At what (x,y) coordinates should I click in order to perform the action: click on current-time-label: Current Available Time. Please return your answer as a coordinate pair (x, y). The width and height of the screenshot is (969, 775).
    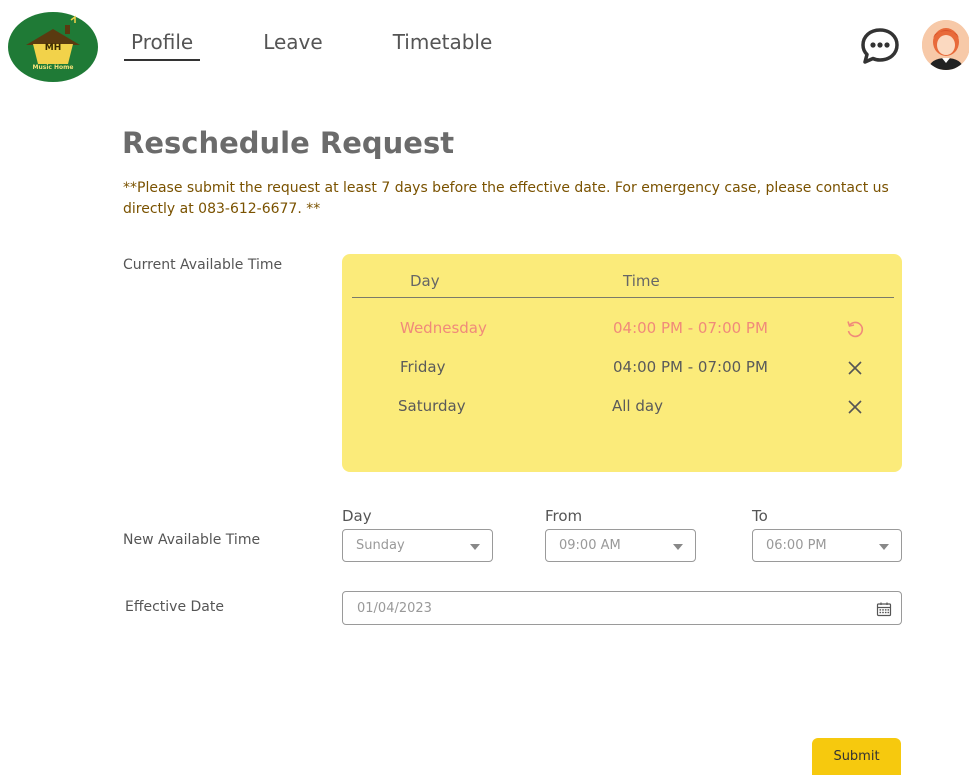
    Looking at the image, I should click on (203, 265).